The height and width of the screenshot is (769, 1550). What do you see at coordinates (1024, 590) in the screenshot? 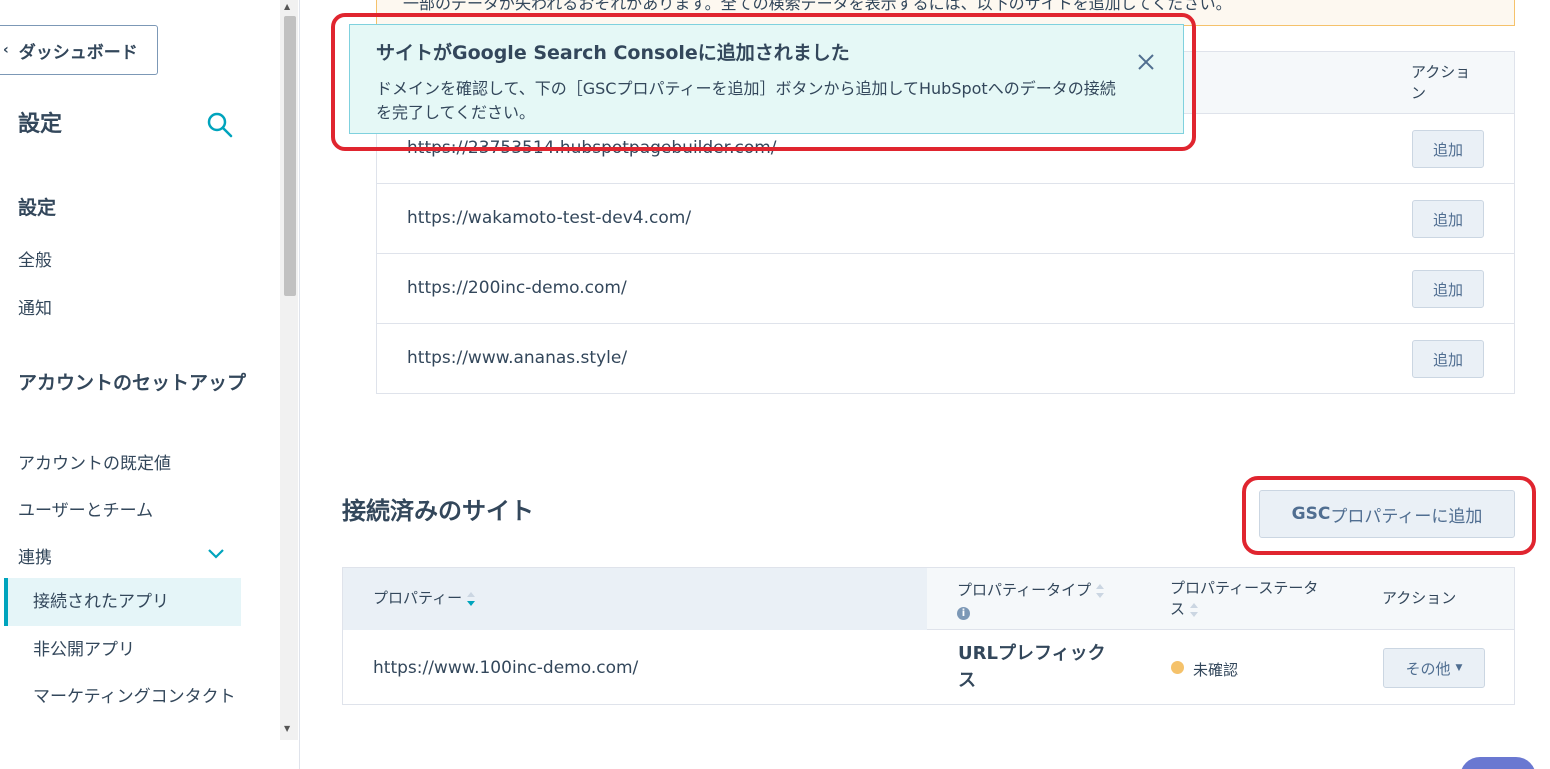
I see `column-header-property-type-label: プロパティータイプ` at bounding box center [1024, 590].